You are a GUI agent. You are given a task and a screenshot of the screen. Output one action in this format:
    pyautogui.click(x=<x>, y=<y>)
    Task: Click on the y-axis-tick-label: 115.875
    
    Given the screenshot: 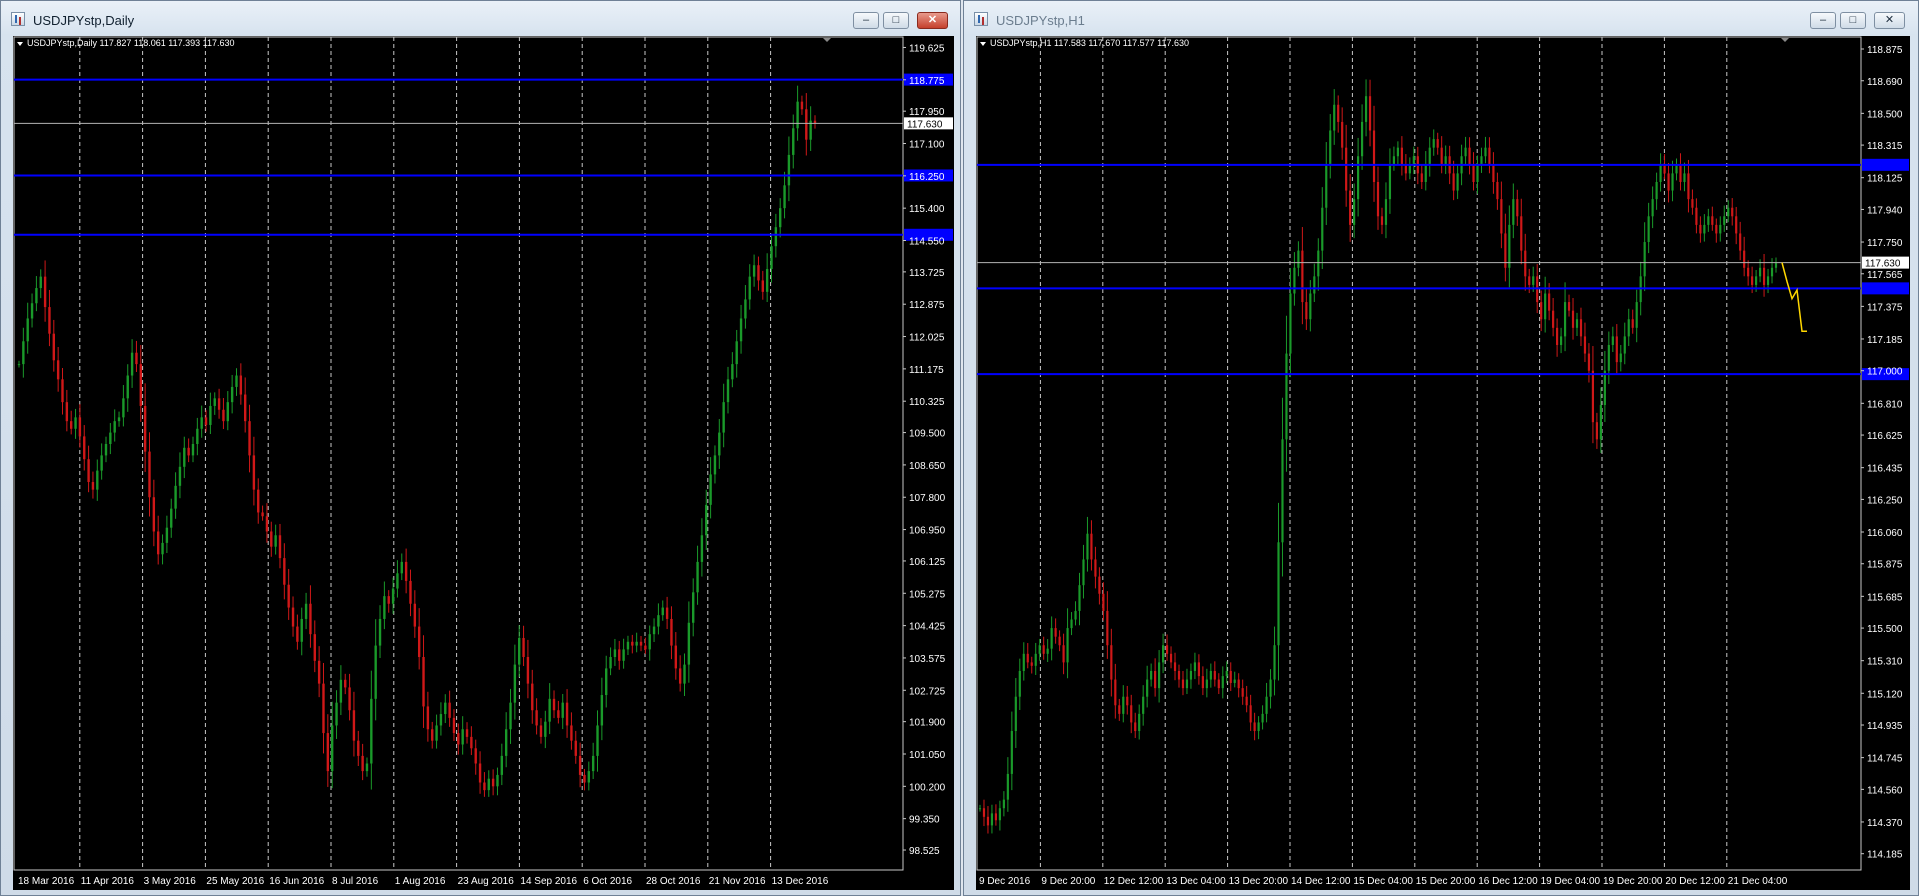 What is the action you would take?
    pyautogui.click(x=1885, y=565)
    